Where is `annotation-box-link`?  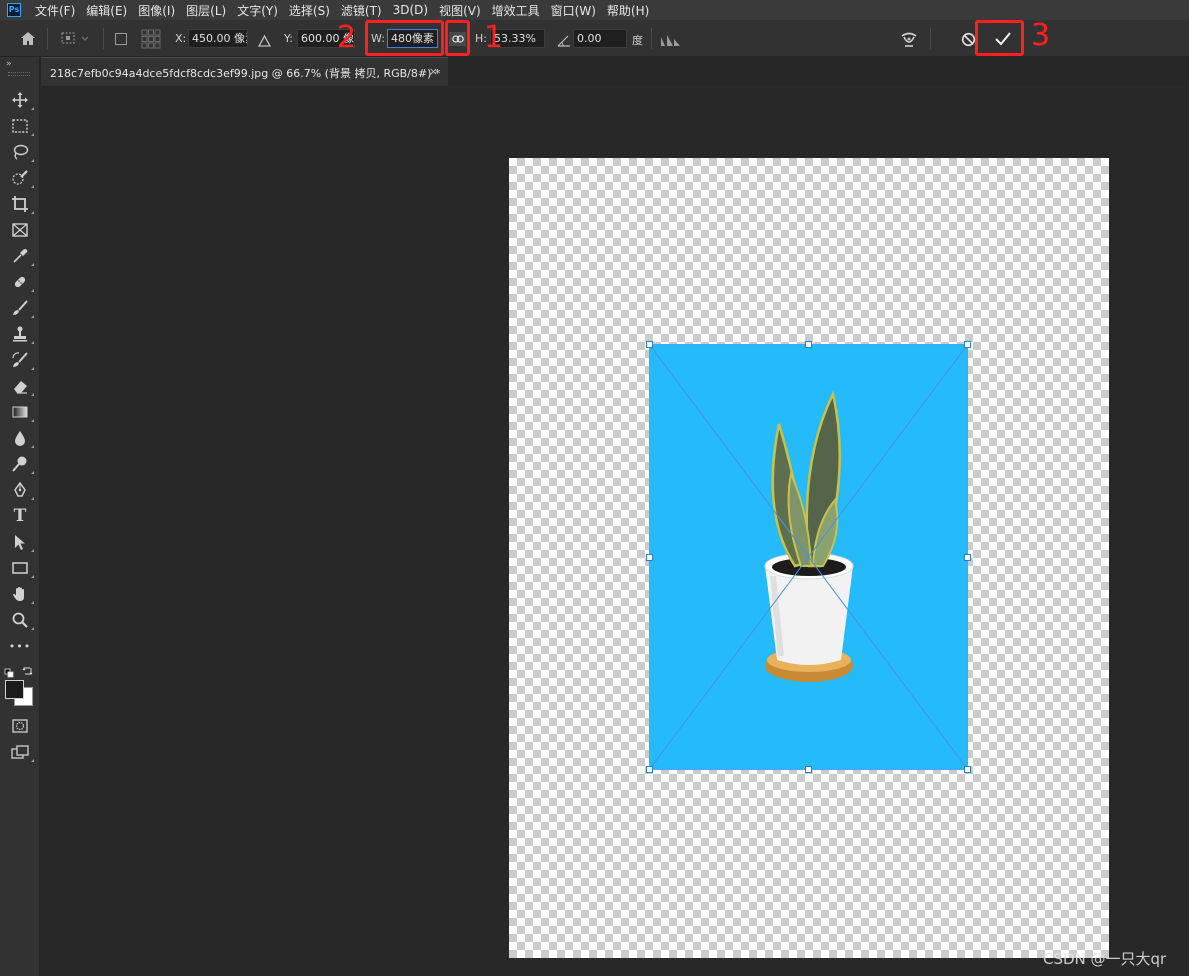
annotation-box-link is located at coordinates (457, 38).